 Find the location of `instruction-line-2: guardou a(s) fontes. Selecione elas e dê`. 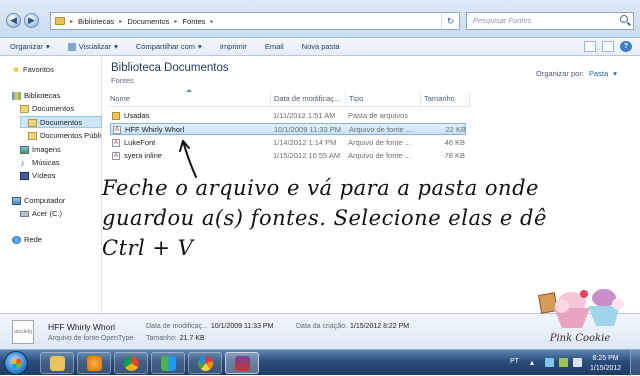

instruction-line-2: guardou a(s) fontes. Selecione elas e dê is located at coordinates (324, 218).